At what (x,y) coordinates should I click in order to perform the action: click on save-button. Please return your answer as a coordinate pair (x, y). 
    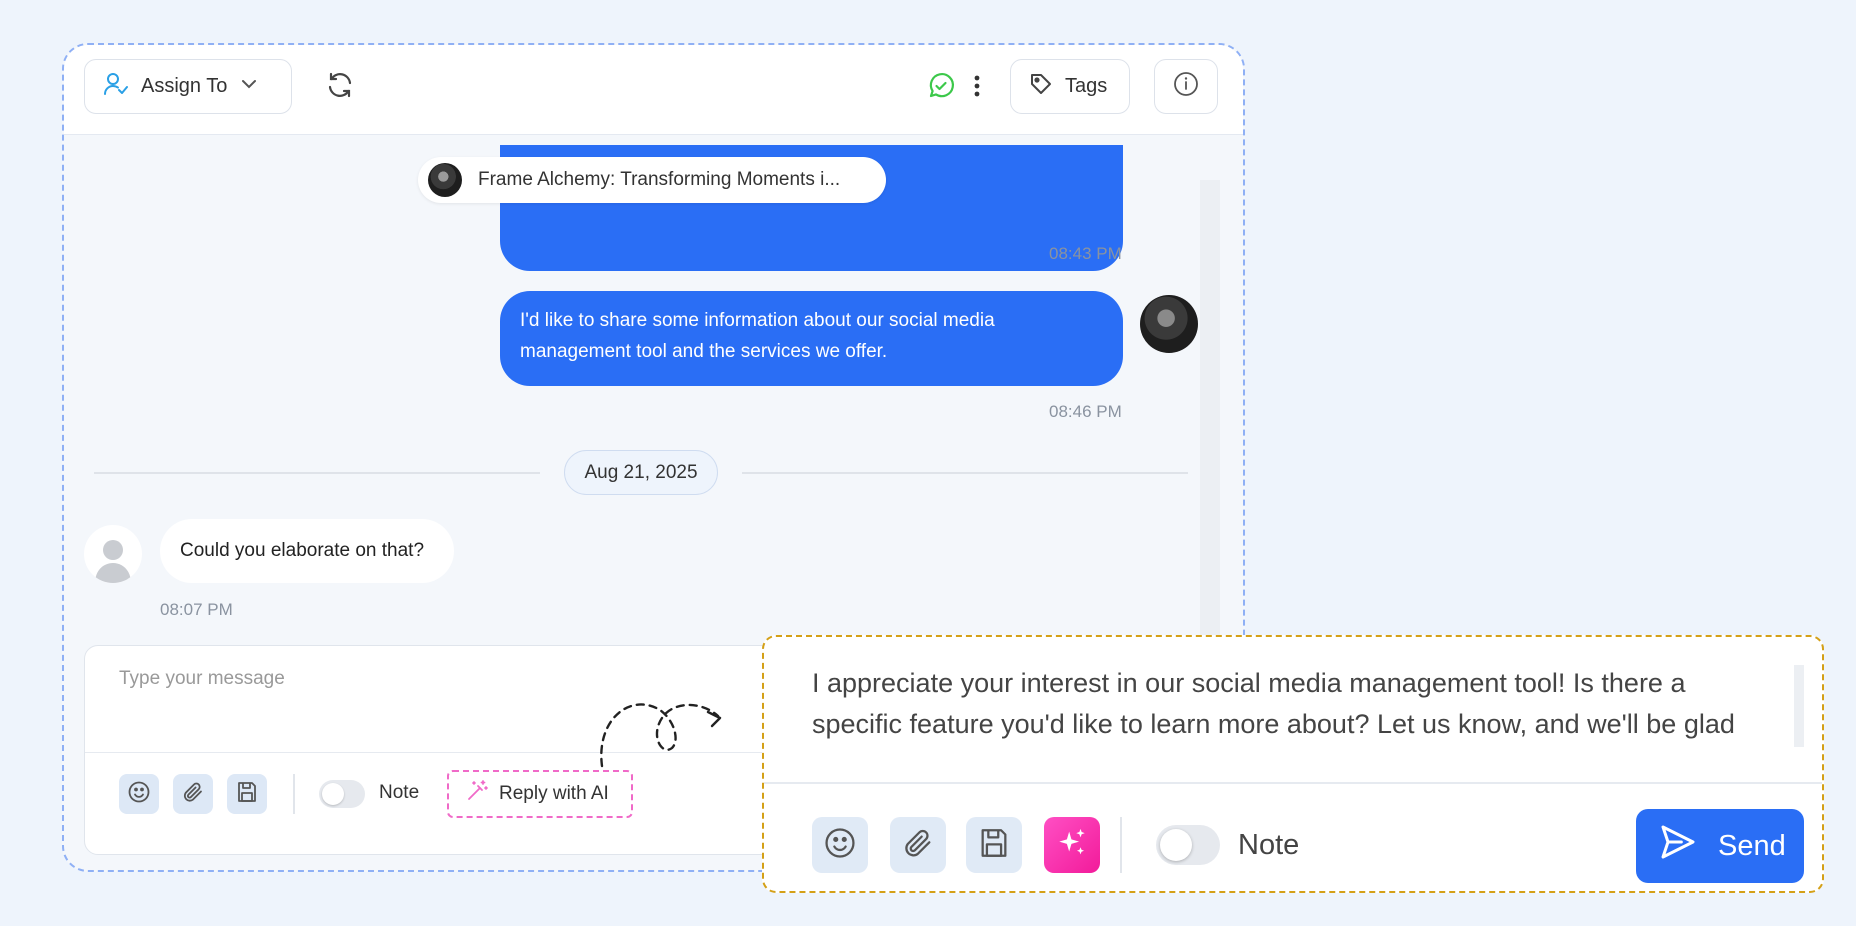
    Looking at the image, I should click on (247, 794).